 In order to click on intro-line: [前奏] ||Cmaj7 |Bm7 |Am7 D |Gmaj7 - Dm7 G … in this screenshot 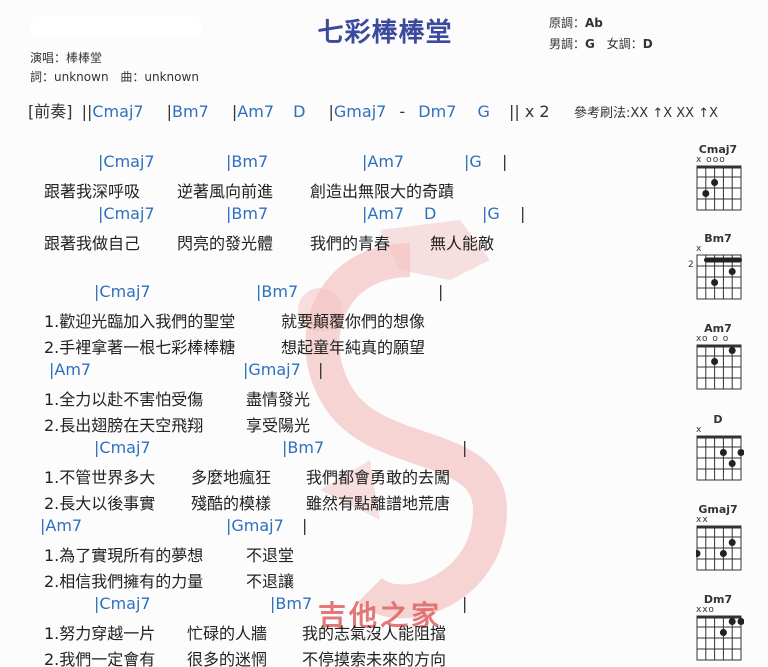, I will do `click(289, 111)`.